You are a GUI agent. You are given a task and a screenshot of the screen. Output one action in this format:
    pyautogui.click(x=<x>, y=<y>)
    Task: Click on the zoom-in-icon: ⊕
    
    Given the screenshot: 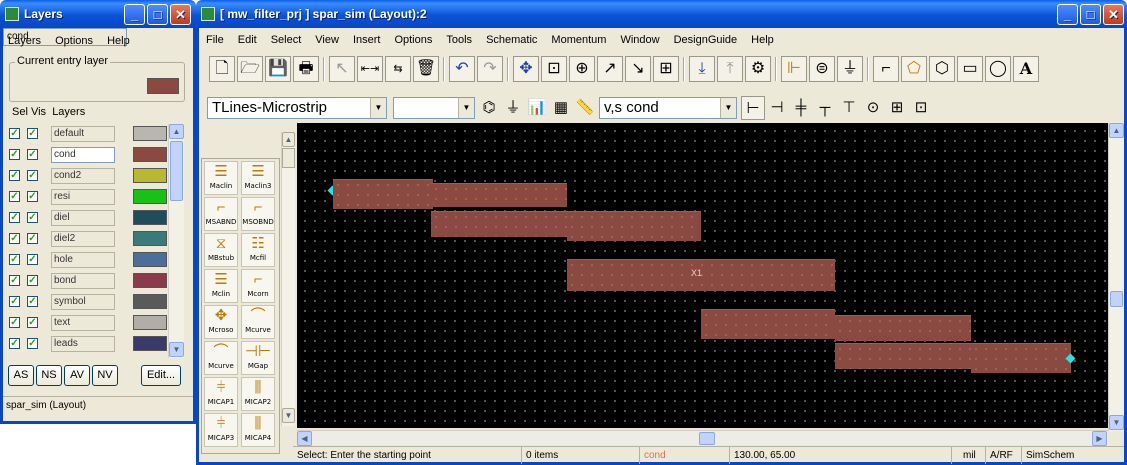 What is the action you would take?
    pyautogui.click(x=582, y=69)
    